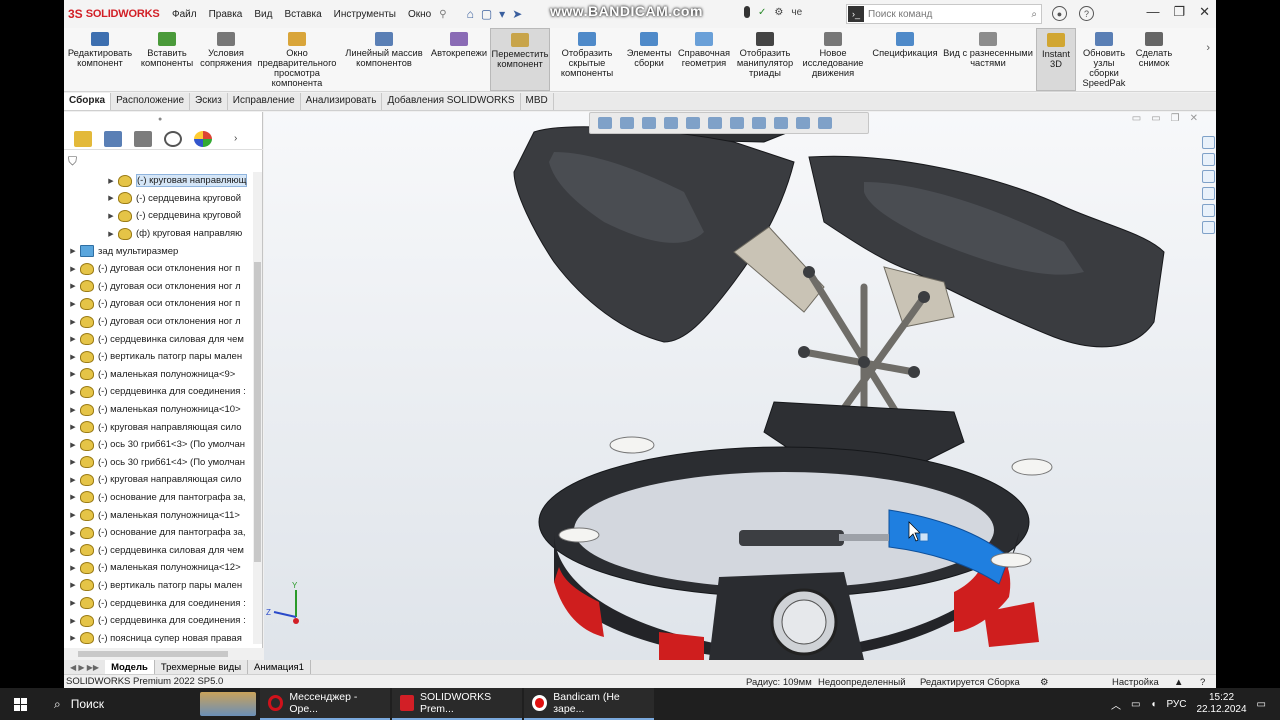  What do you see at coordinates (226, 59) in the screenshot?
I see `ribbon-button-2: Условия сопряжения` at bounding box center [226, 59].